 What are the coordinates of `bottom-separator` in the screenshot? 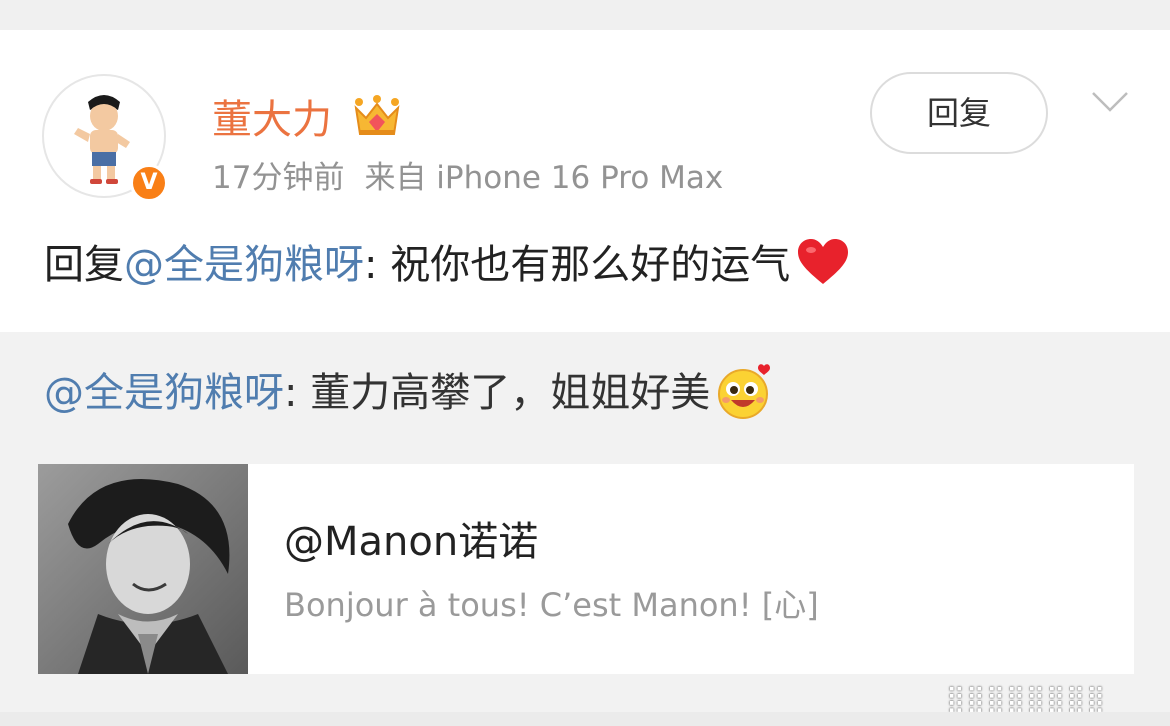 It's located at (585, 719).